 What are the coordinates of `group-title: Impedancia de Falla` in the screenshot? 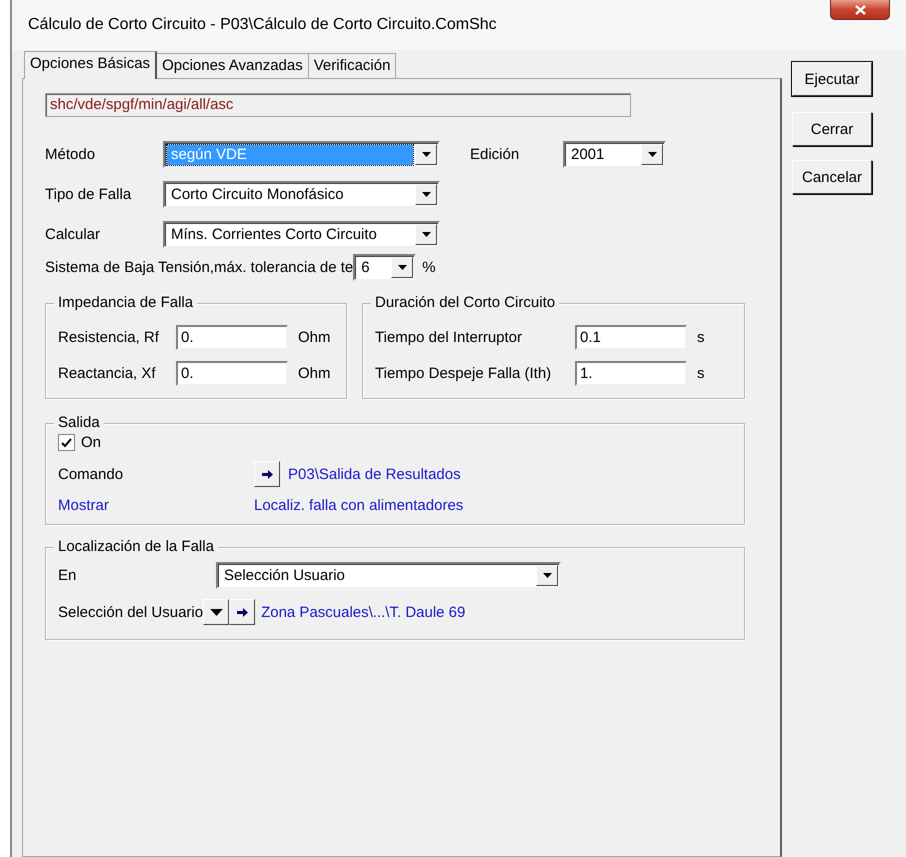 It's located at (126, 302).